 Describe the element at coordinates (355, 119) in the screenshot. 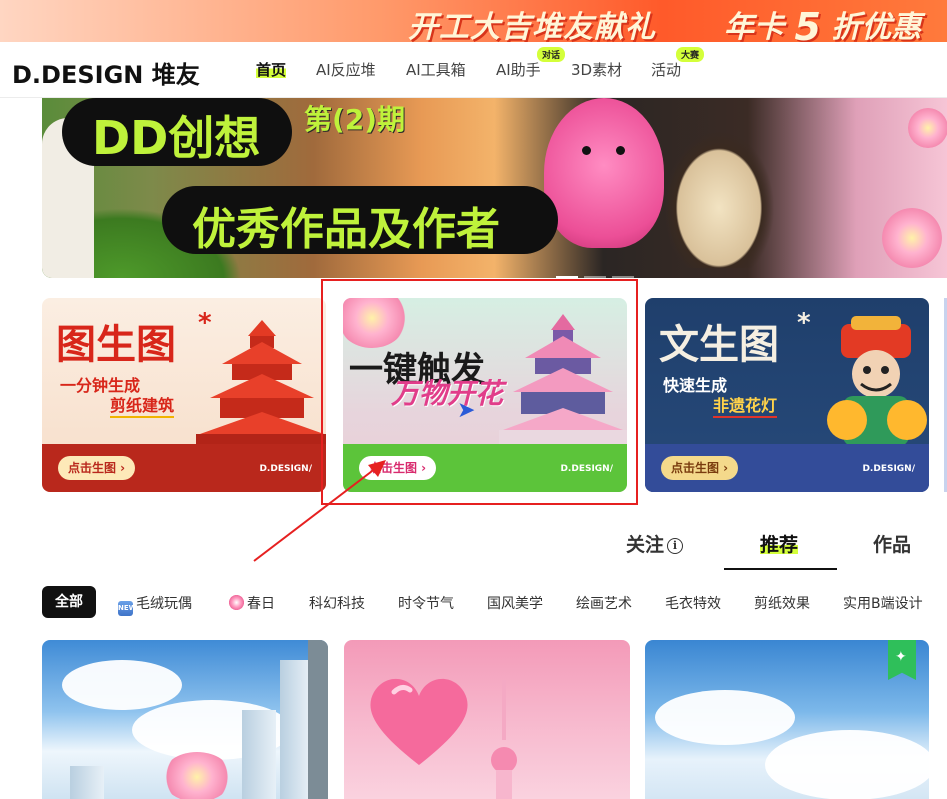

I see `hero-issue-label: 第(2)期` at that location.